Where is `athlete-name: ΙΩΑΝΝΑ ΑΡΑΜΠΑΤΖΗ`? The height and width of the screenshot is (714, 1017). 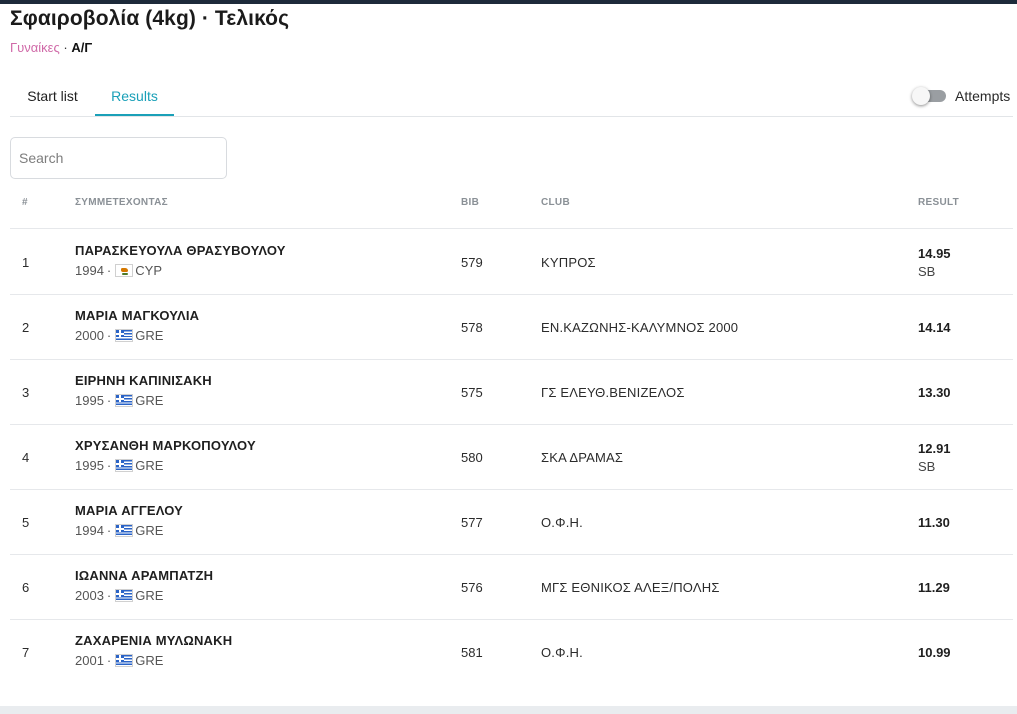
athlete-name: ΙΩΑΝΝΑ ΑΡΑΜΠΑΤΖΗ is located at coordinates (144, 575).